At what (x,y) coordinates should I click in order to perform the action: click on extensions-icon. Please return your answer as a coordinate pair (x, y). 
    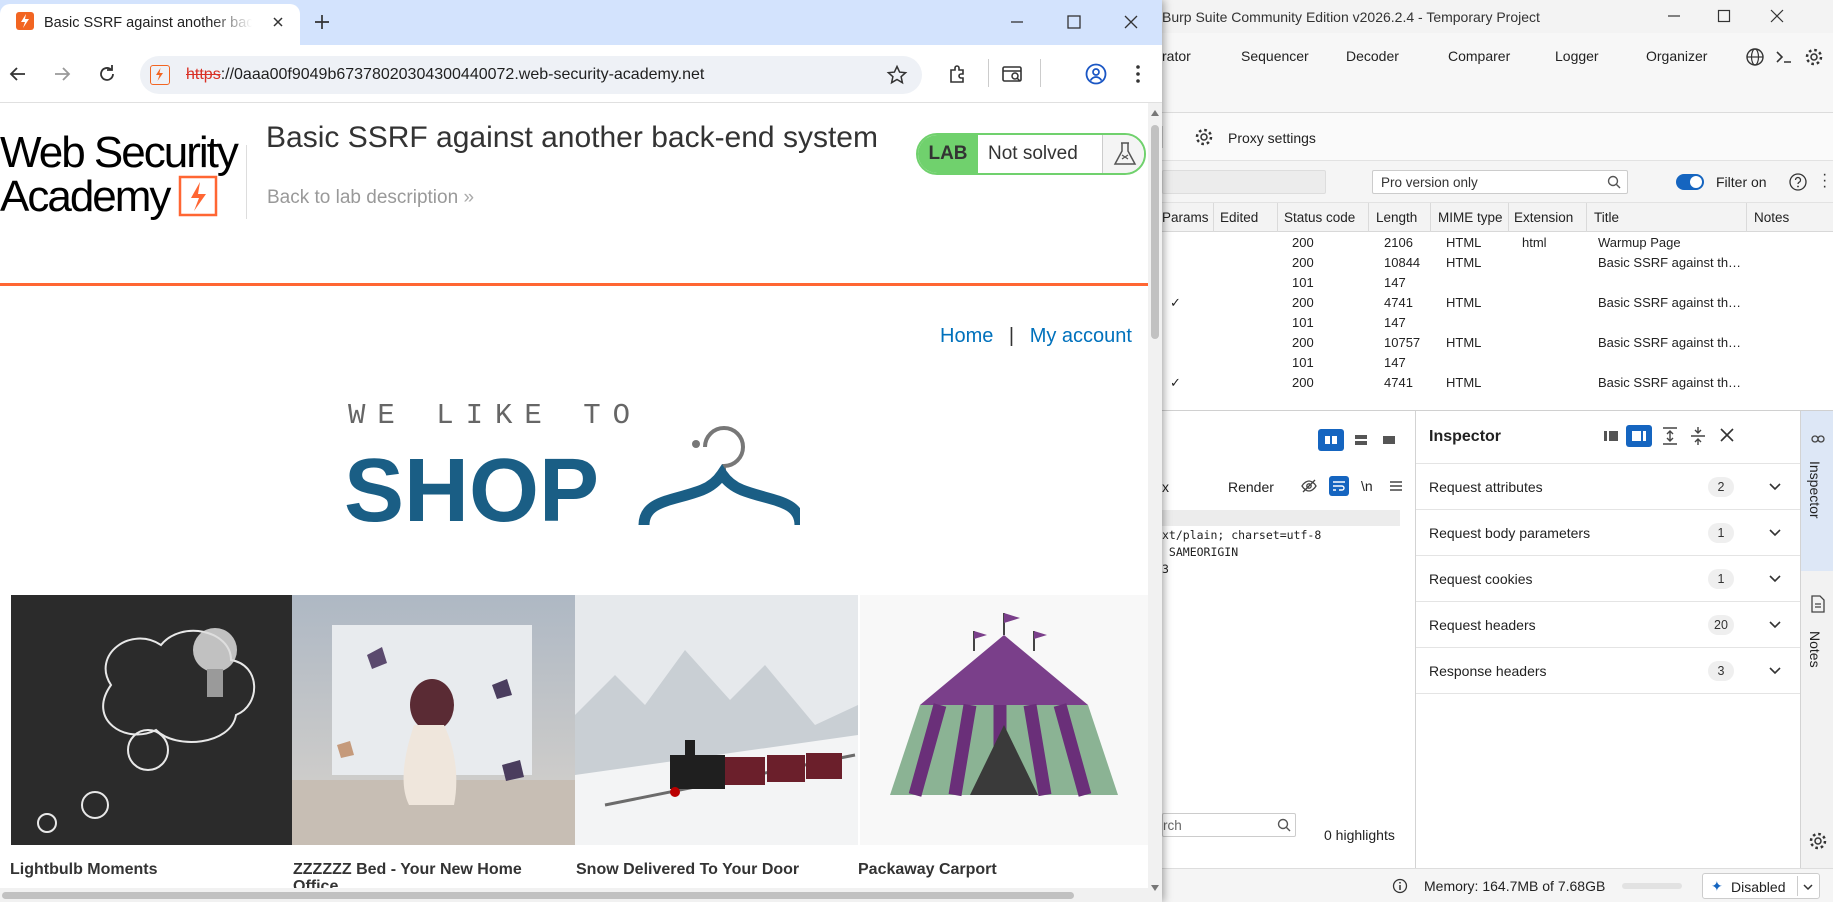
    Looking at the image, I should click on (958, 74).